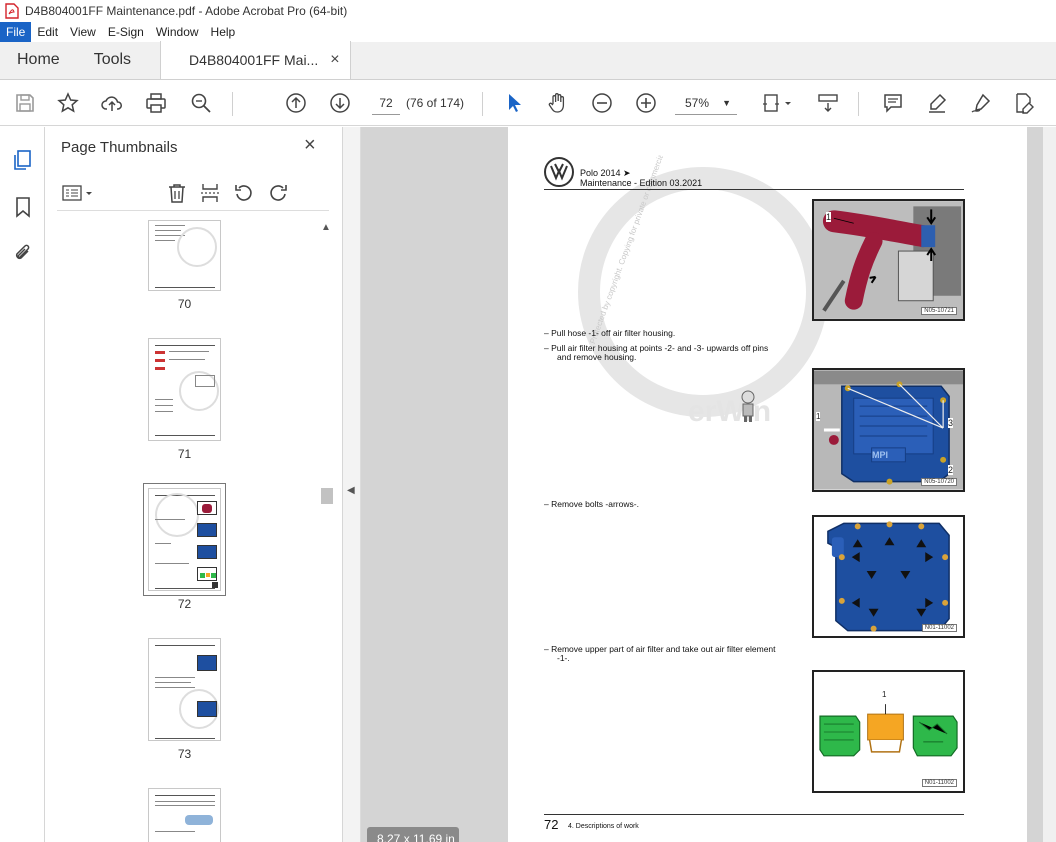 Image resolution: width=1056 pixels, height=842 pixels. What do you see at coordinates (16, 32) in the screenshot?
I see `menu-file: File` at bounding box center [16, 32].